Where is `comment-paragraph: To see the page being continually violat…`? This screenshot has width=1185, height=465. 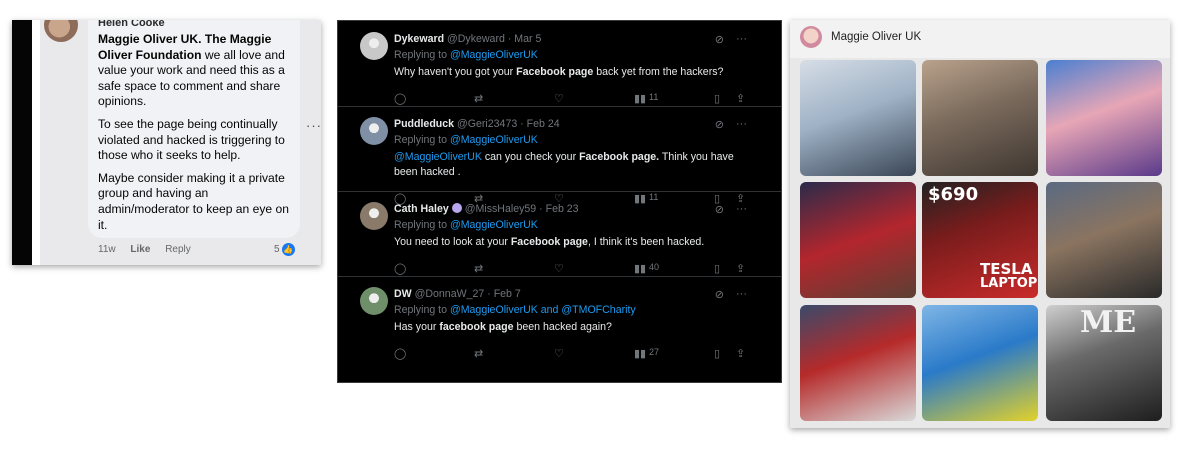
comment-paragraph: To see the page being continually violat… is located at coordinates (191, 139).